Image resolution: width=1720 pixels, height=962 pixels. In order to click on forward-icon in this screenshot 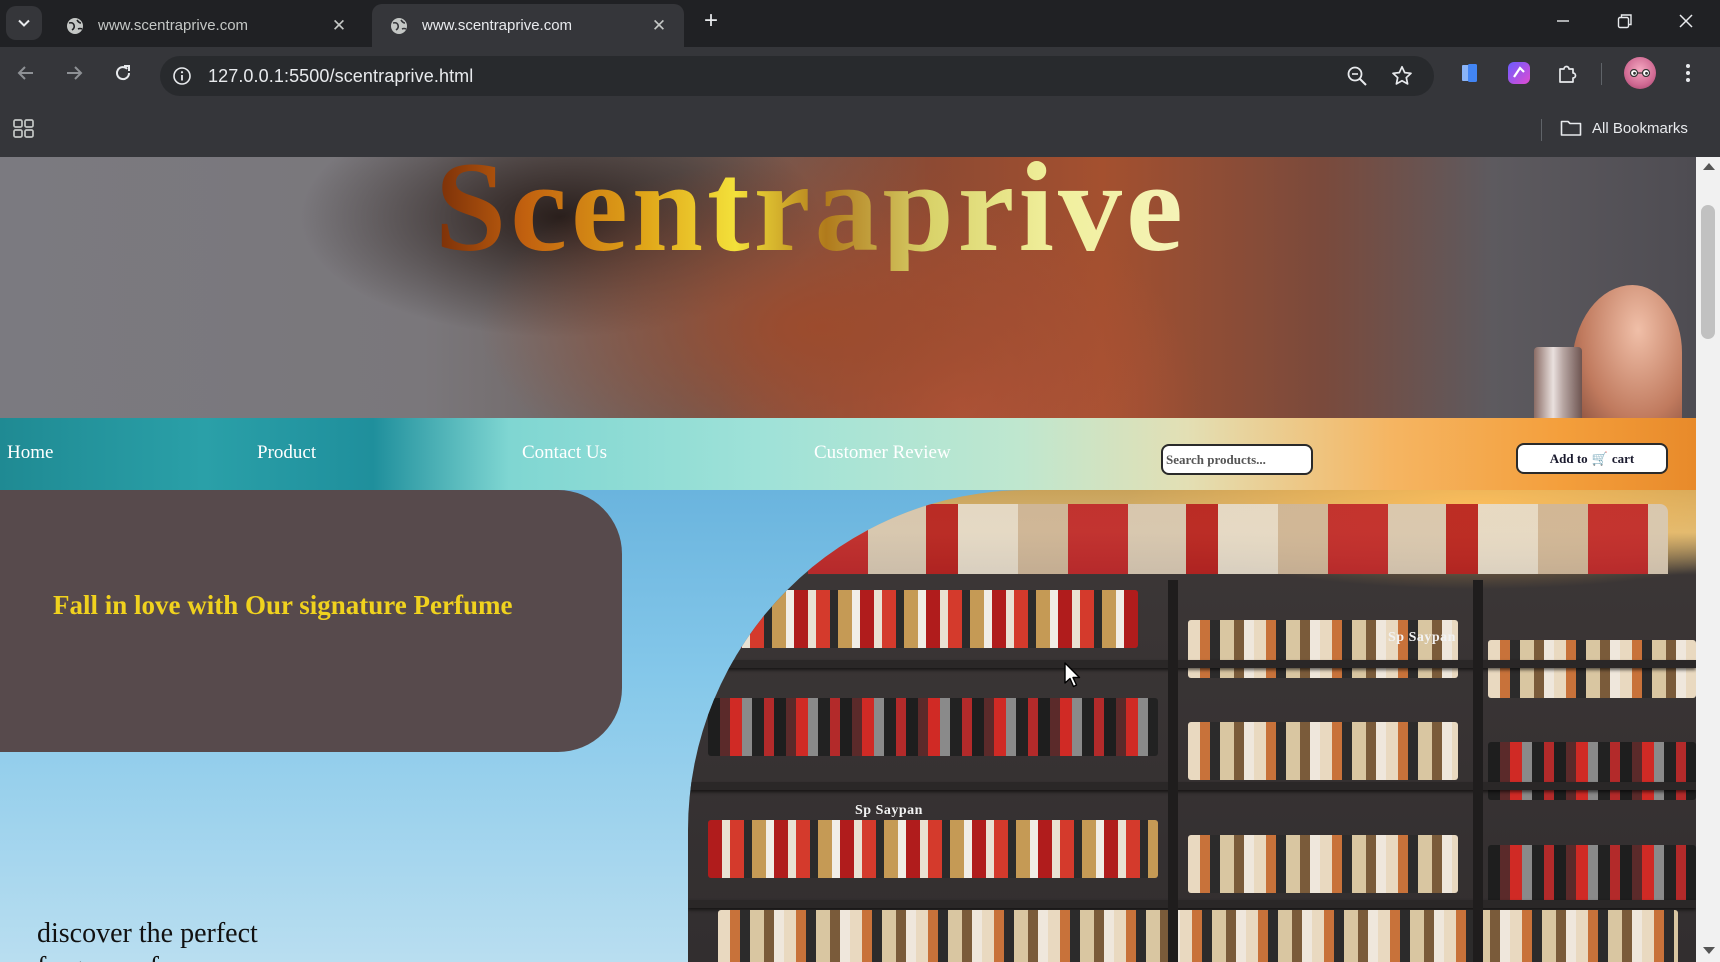, I will do `click(75, 73)`.